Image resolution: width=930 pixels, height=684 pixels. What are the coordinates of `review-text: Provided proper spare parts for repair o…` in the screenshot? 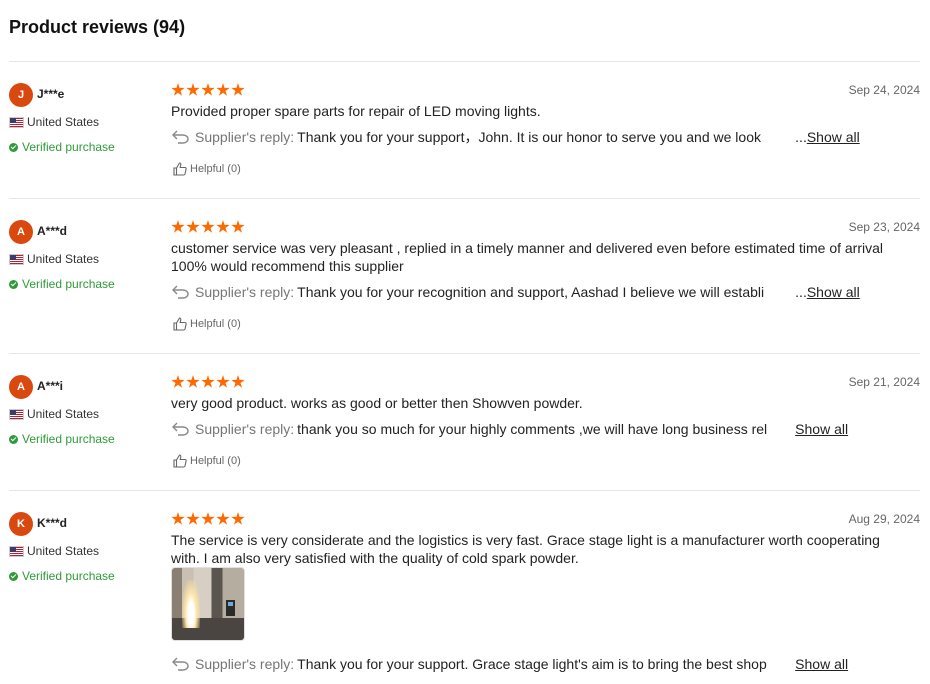 It's located at (356, 111).